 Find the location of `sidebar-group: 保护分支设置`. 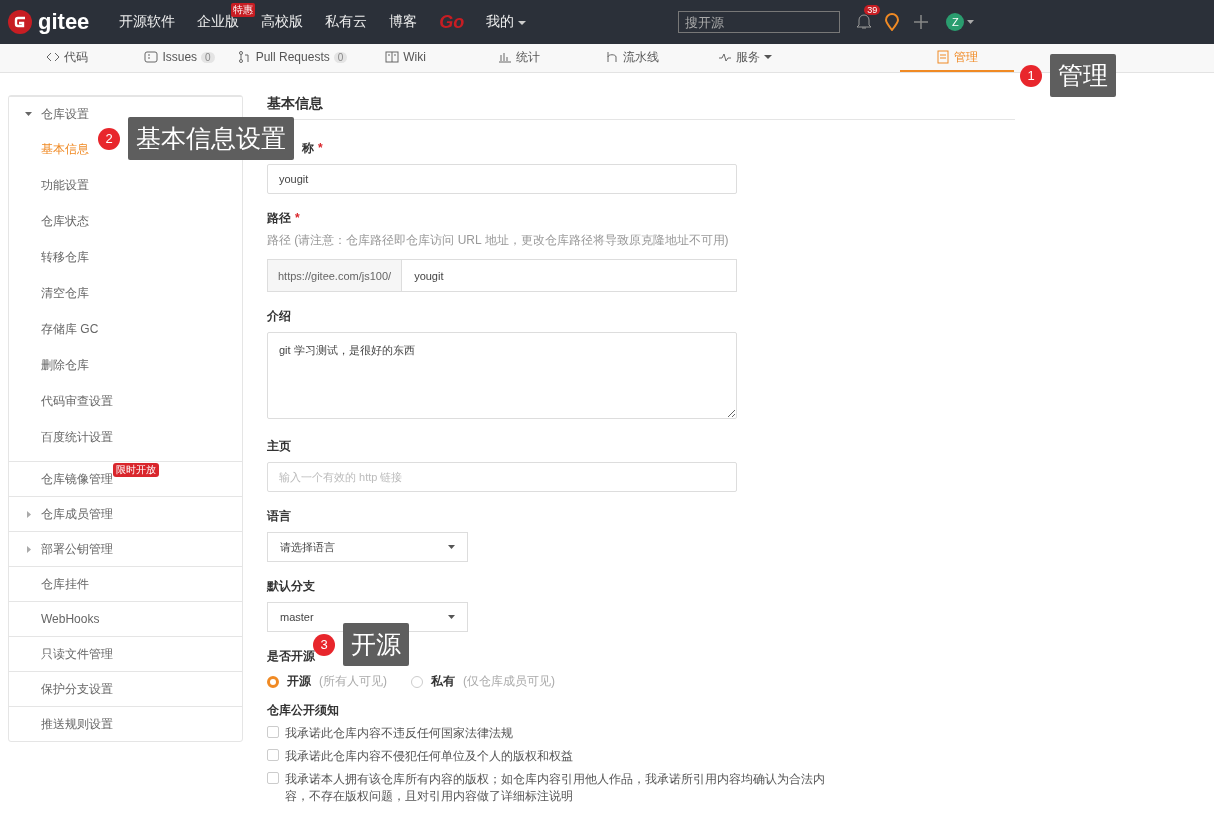

sidebar-group: 保护分支设置 is located at coordinates (77, 688).